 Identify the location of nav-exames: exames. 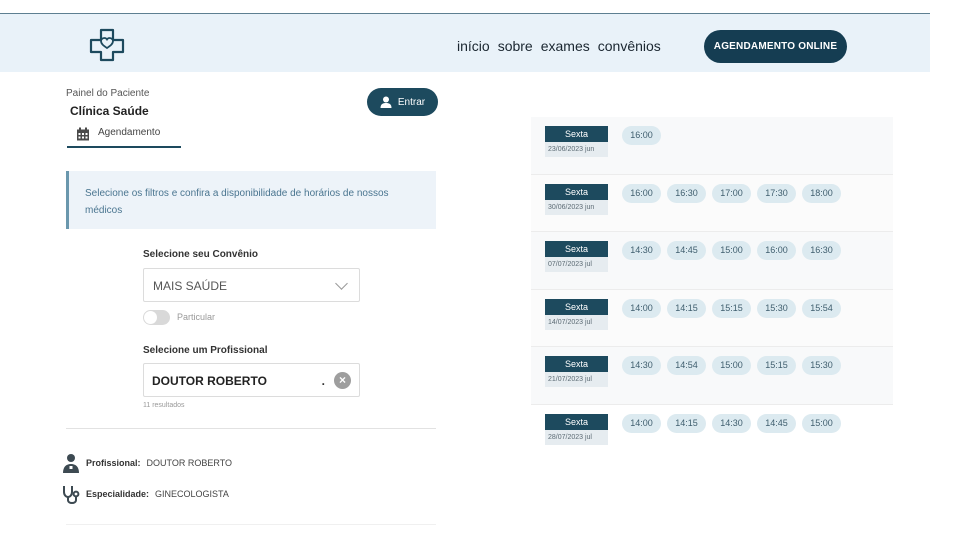
(565, 46).